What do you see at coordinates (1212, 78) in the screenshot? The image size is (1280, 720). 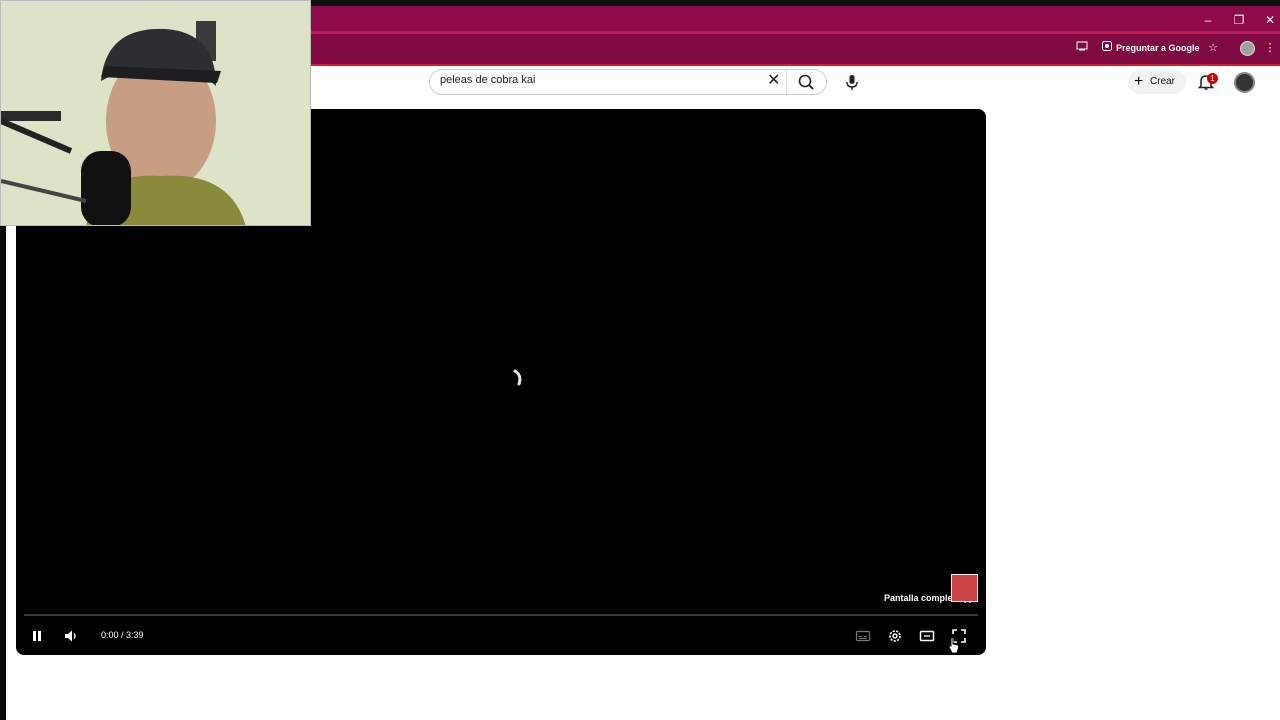 I see `notification-badge: 1` at bounding box center [1212, 78].